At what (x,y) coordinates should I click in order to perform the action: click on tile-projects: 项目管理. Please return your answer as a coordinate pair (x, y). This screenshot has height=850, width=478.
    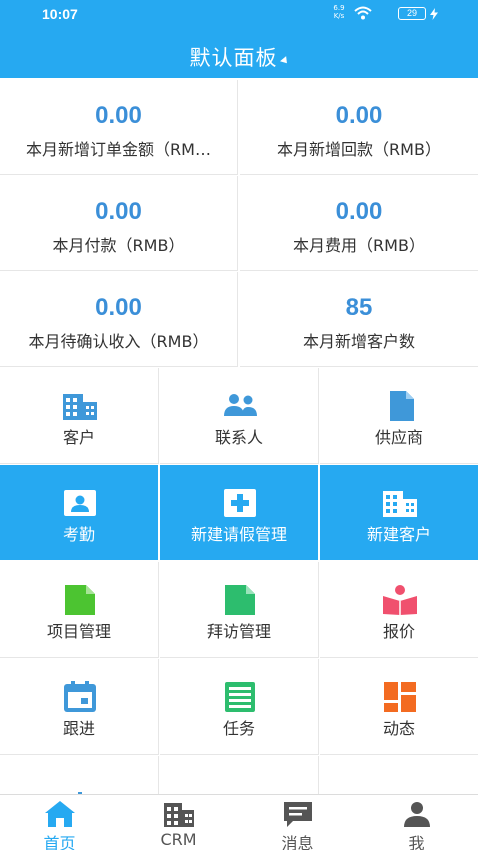
    Looking at the image, I should click on (79, 610).